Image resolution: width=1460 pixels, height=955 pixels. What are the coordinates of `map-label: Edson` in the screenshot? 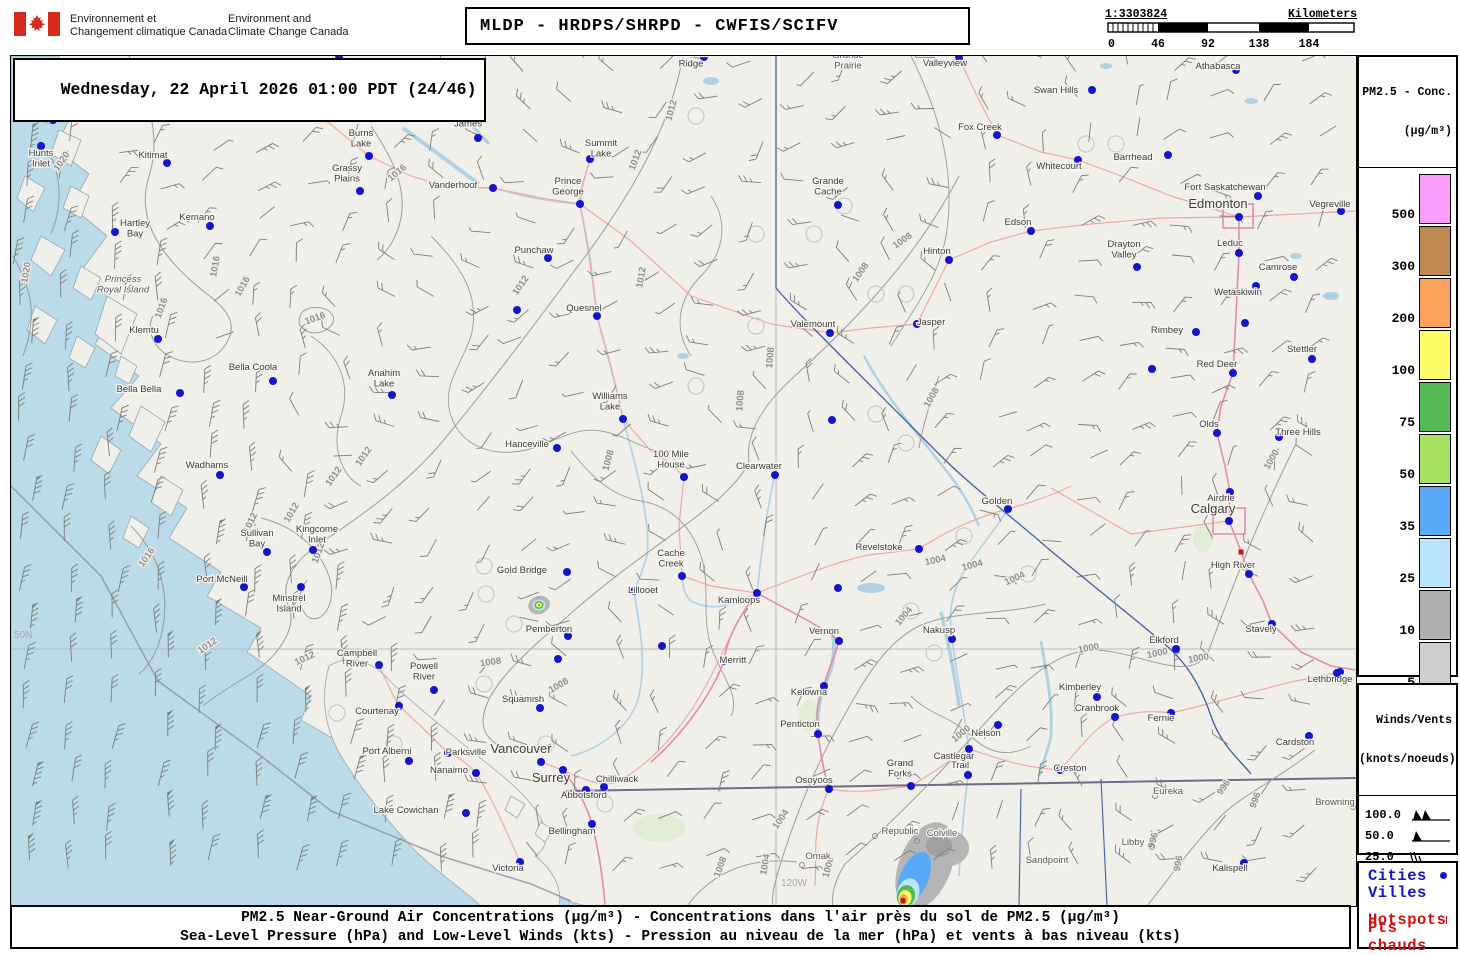 It's located at (1018, 222).